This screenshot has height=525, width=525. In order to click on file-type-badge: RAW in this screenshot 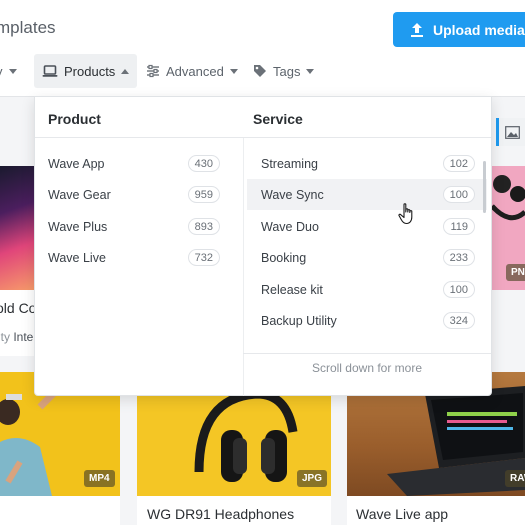, I will do `click(515, 478)`.